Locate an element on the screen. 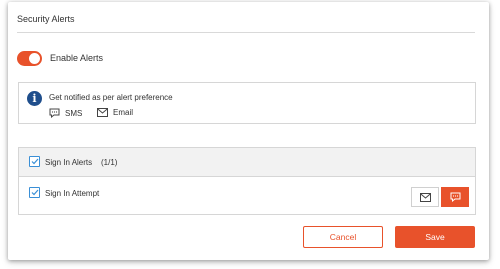  enable-alerts-label: Enable Alerts is located at coordinates (77, 58).